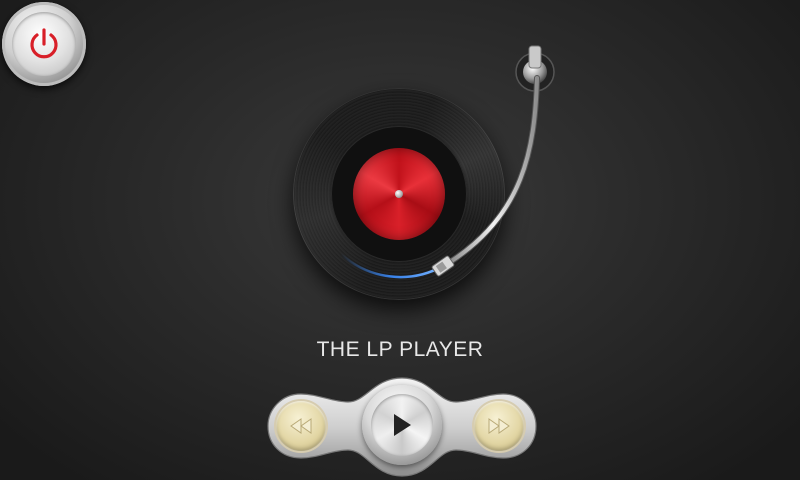  I want to click on next-button, so click(499, 426).